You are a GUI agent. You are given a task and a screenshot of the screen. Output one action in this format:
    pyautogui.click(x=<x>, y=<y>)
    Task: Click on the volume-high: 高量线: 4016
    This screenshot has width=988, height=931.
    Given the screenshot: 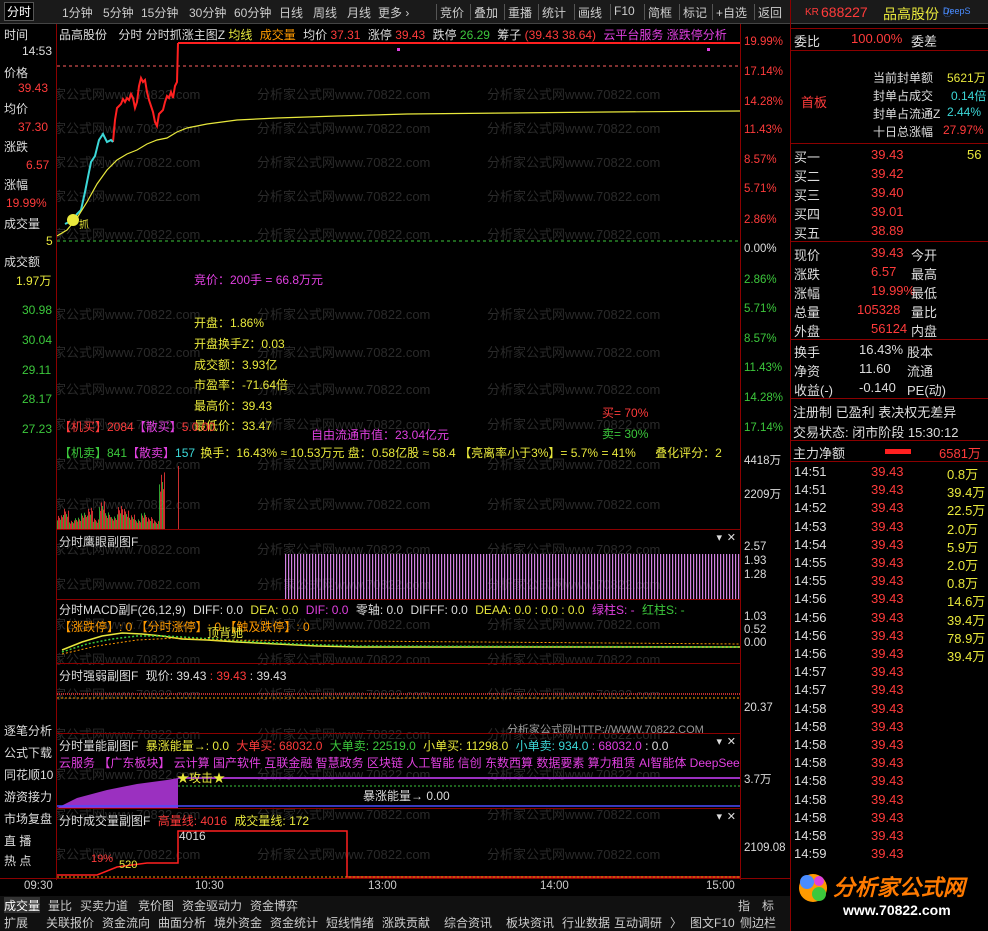 What is the action you would take?
    pyautogui.click(x=192, y=821)
    